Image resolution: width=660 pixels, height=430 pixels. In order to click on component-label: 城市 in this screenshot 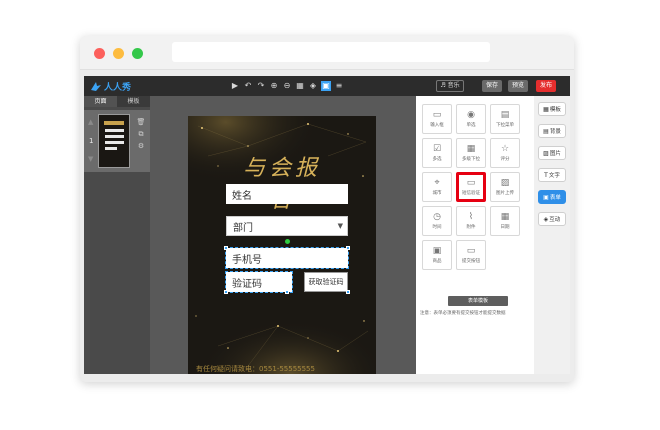, I will do `click(437, 193)`.